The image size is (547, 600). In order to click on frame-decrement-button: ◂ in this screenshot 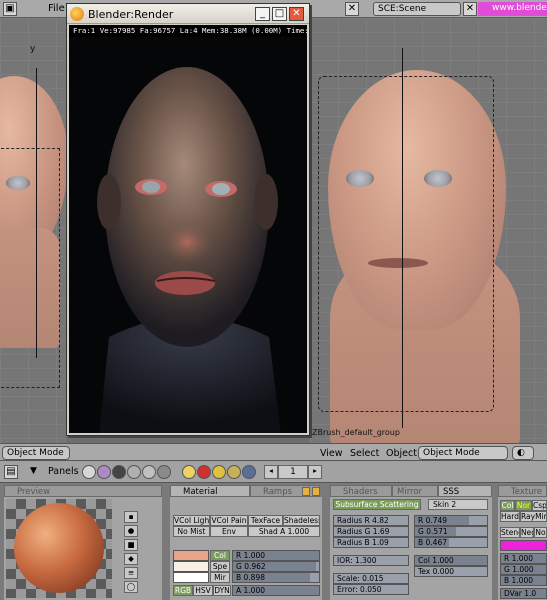, I will do `click(271, 472)`.